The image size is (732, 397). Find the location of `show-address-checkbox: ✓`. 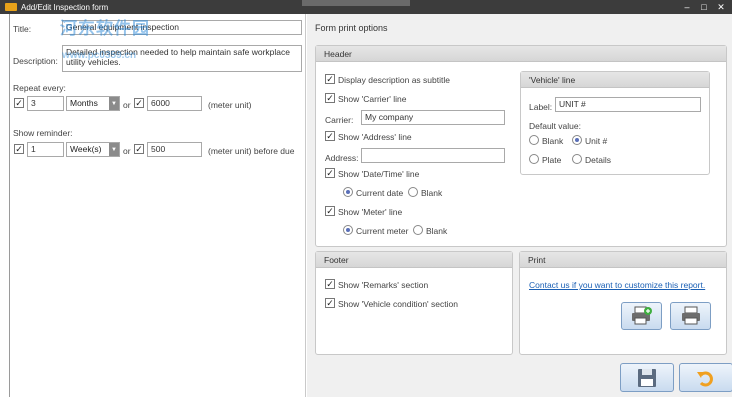

show-address-checkbox: ✓ is located at coordinates (330, 136).